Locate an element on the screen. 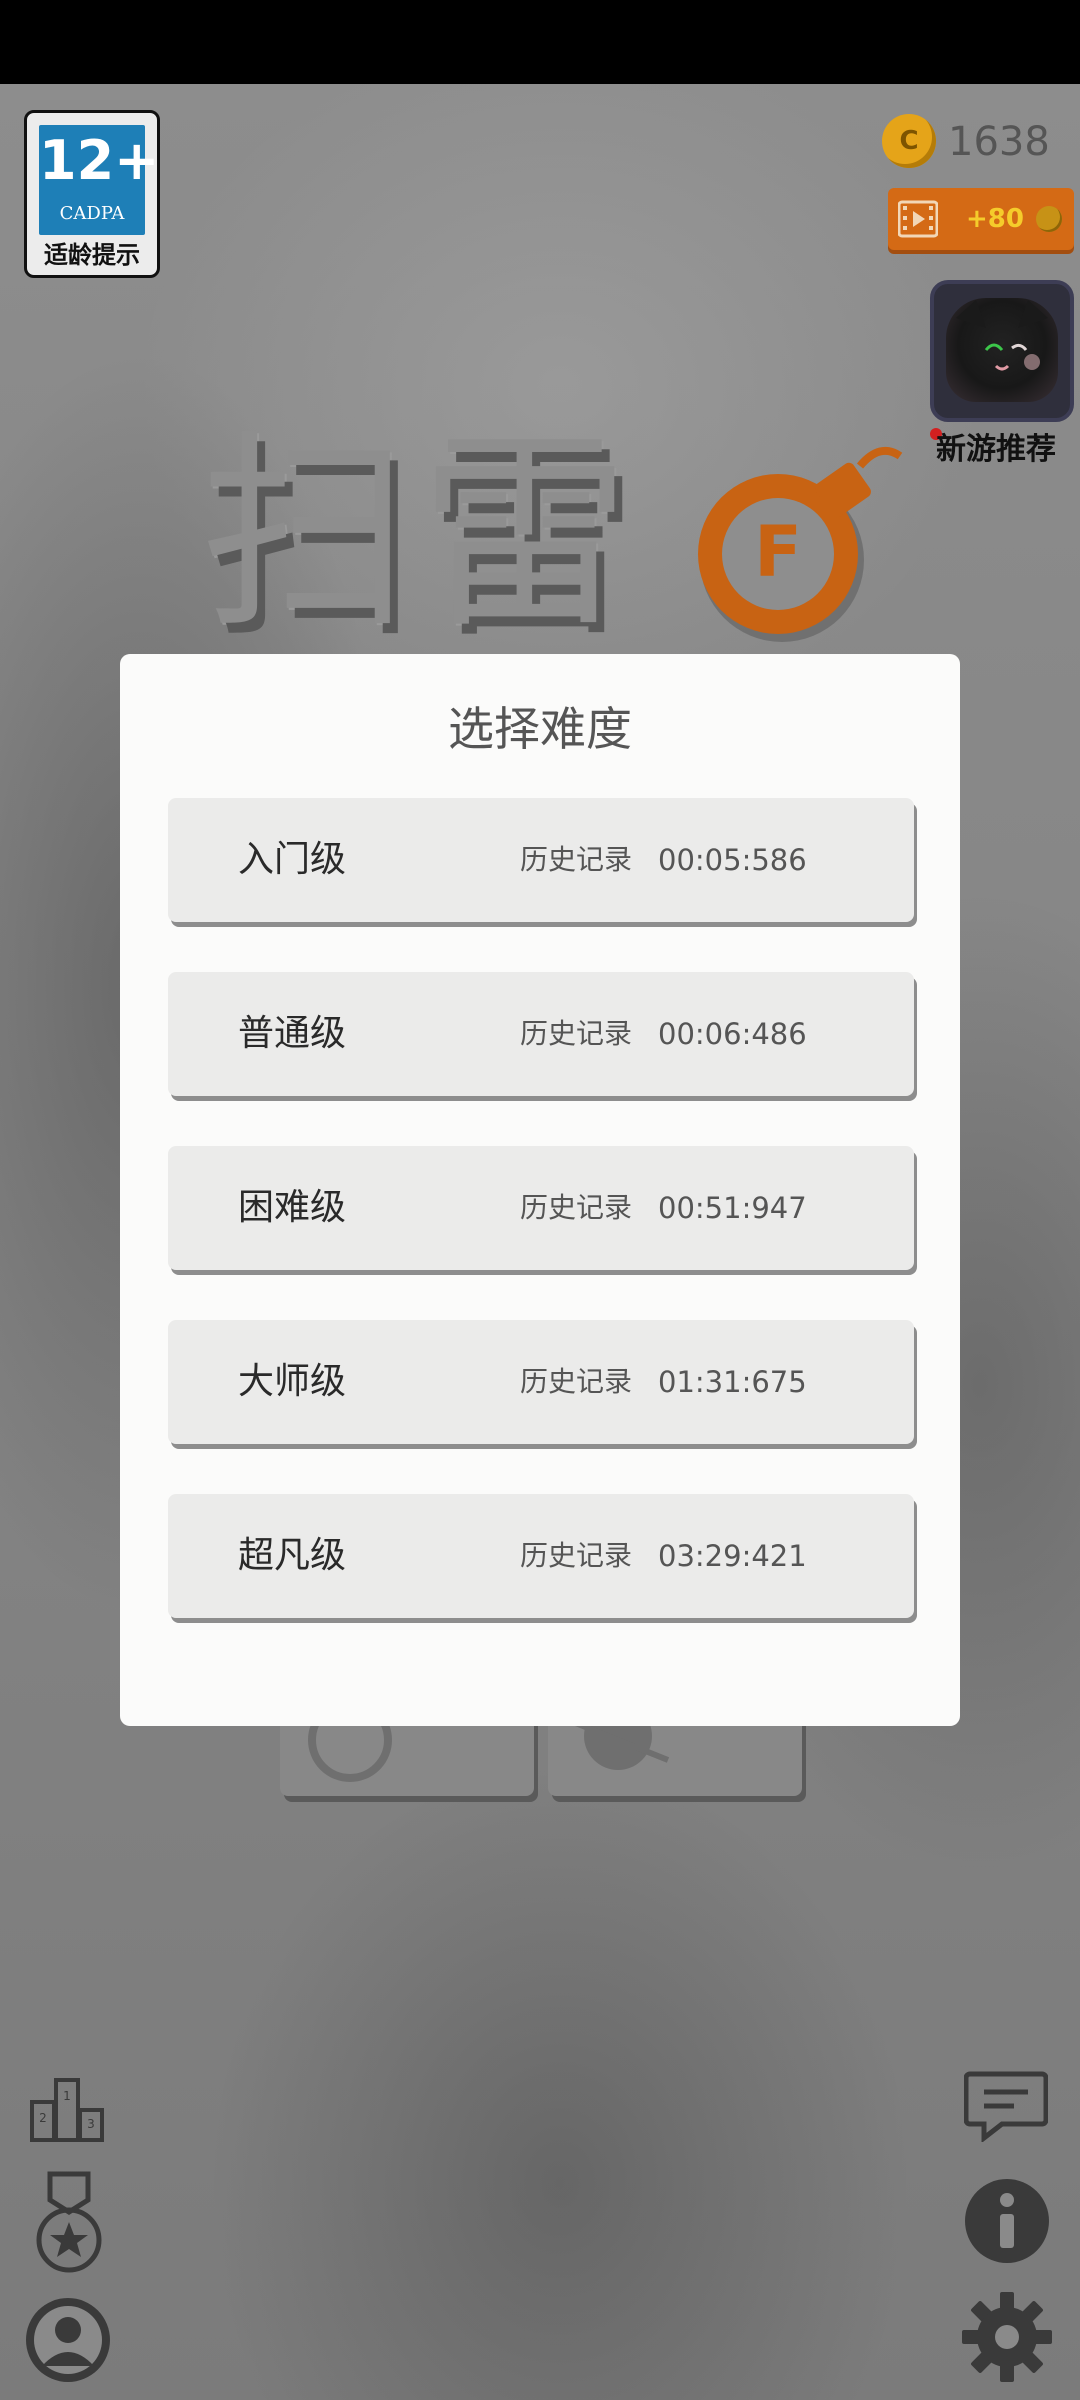 Image resolution: width=1080 pixels, height=2400 pixels. level-name: 大师级 is located at coordinates (292, 1381).